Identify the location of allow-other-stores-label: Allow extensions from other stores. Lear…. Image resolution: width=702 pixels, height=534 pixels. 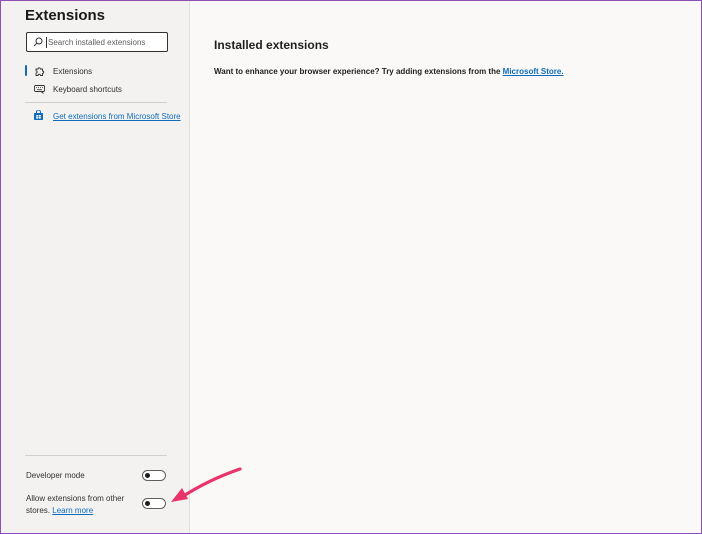
(81, 505).